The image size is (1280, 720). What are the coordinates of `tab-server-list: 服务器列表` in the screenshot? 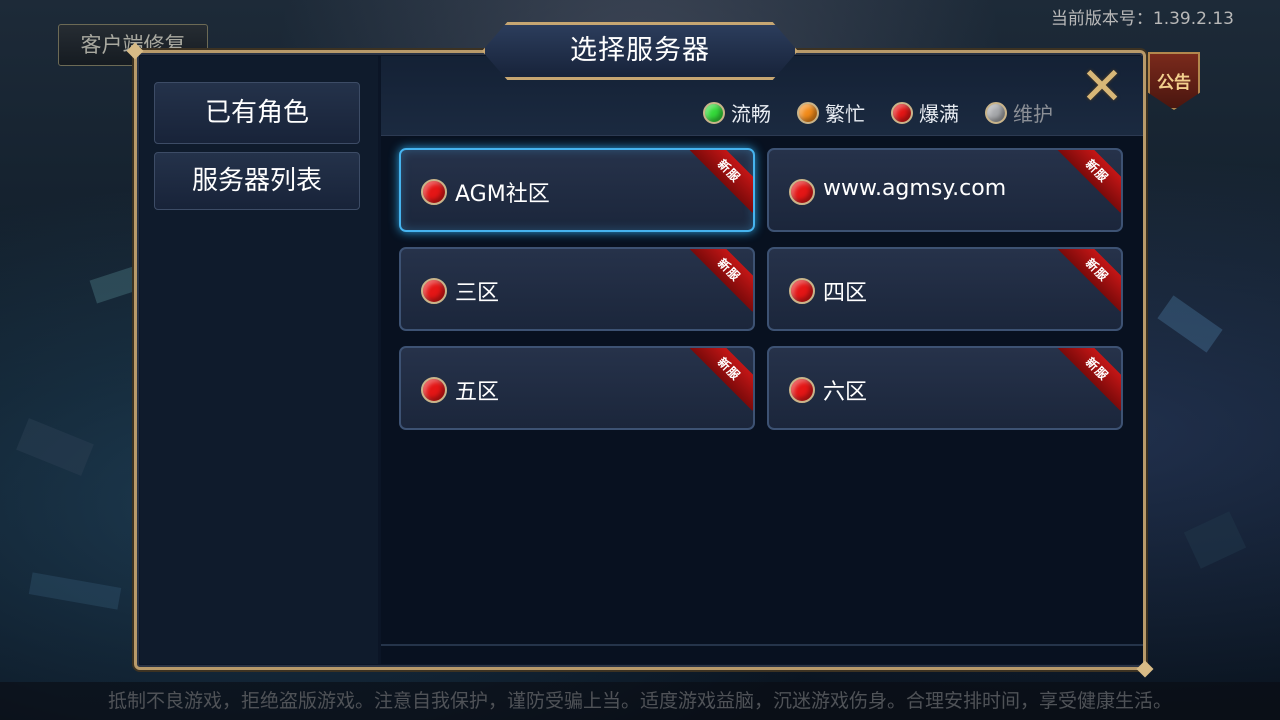 It's located at (257, 181).